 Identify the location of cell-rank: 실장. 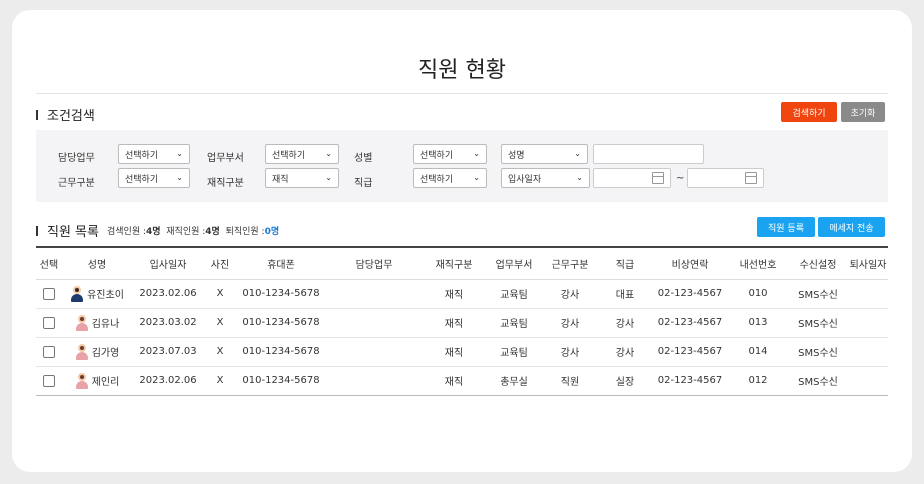
(625, 381).